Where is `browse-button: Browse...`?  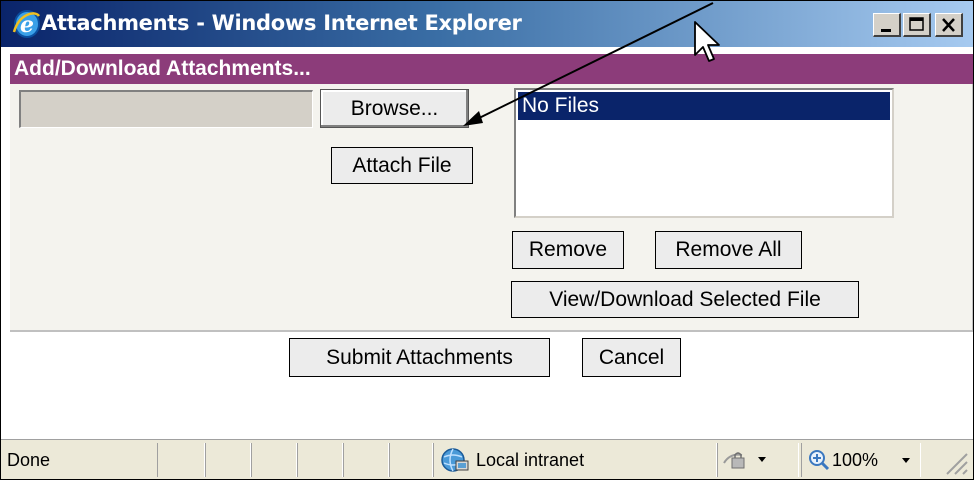 browse-button: Browse... is located at coordinates (394, 108).